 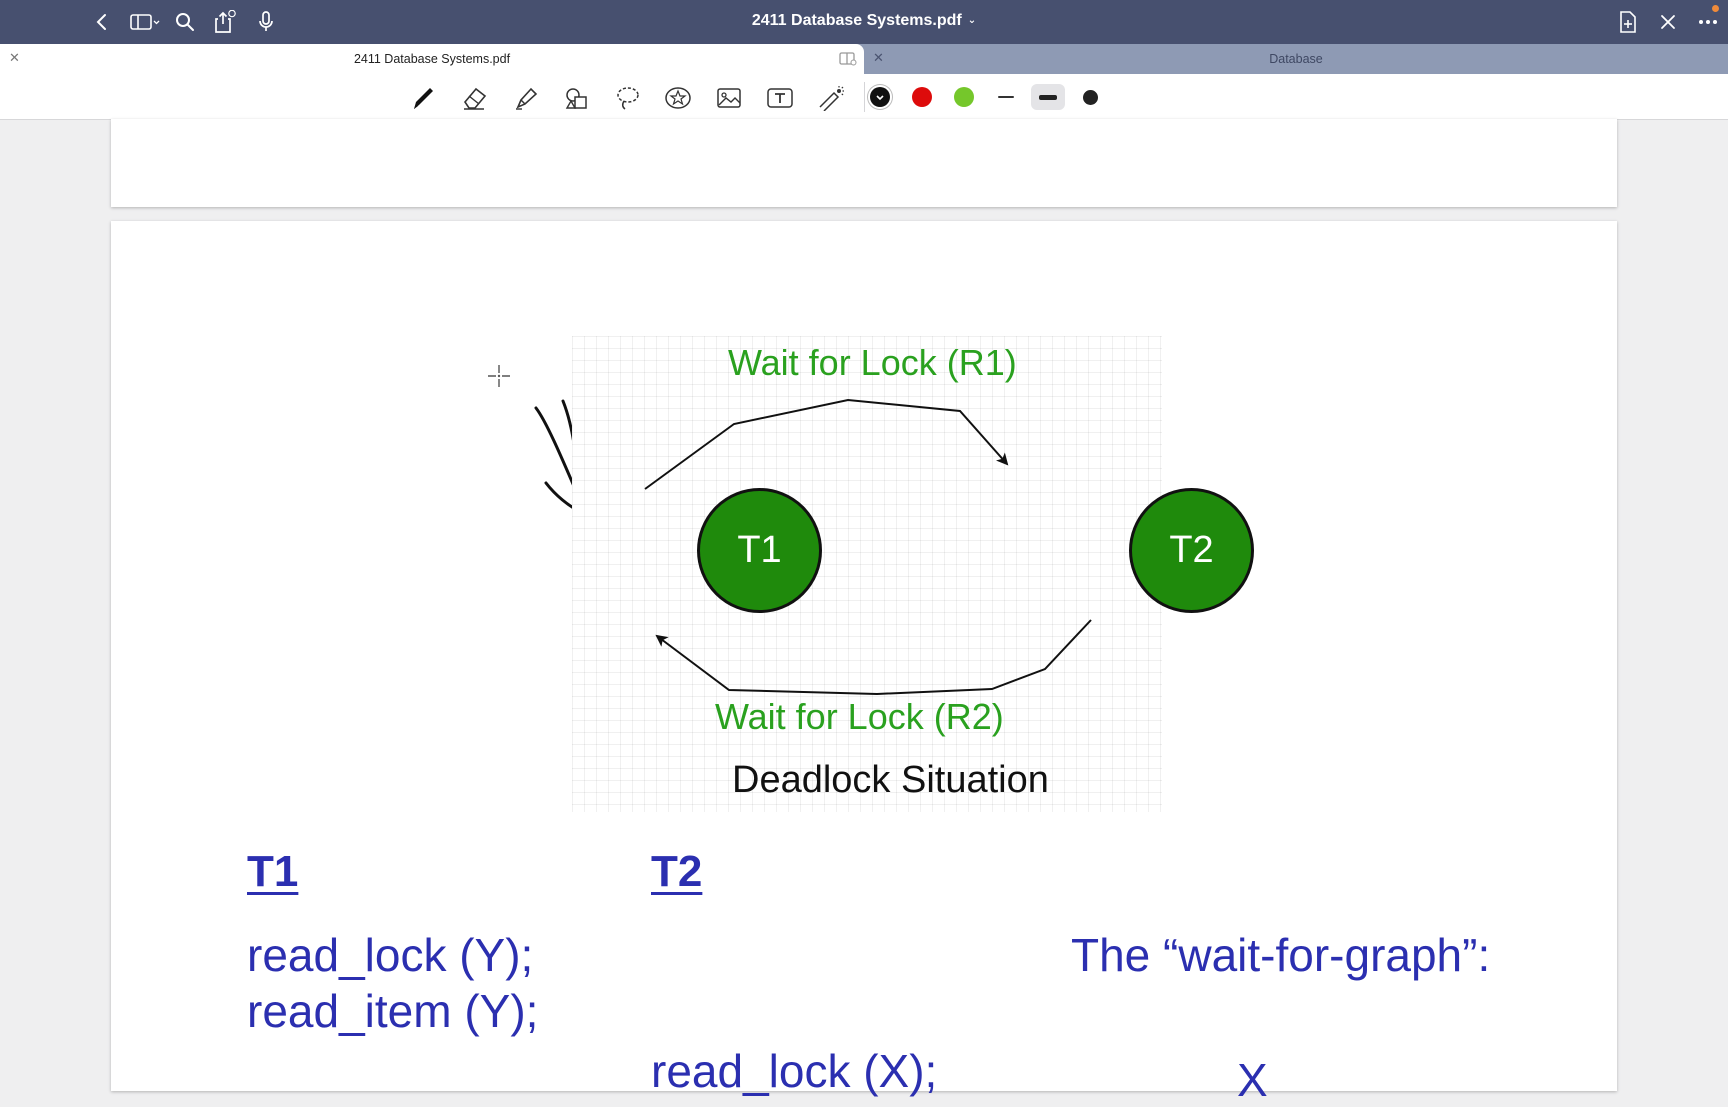 I want to click on tab-2411-database-systems: ✕ 2411 Database Systems.pdf, so click(x=432, y=59).